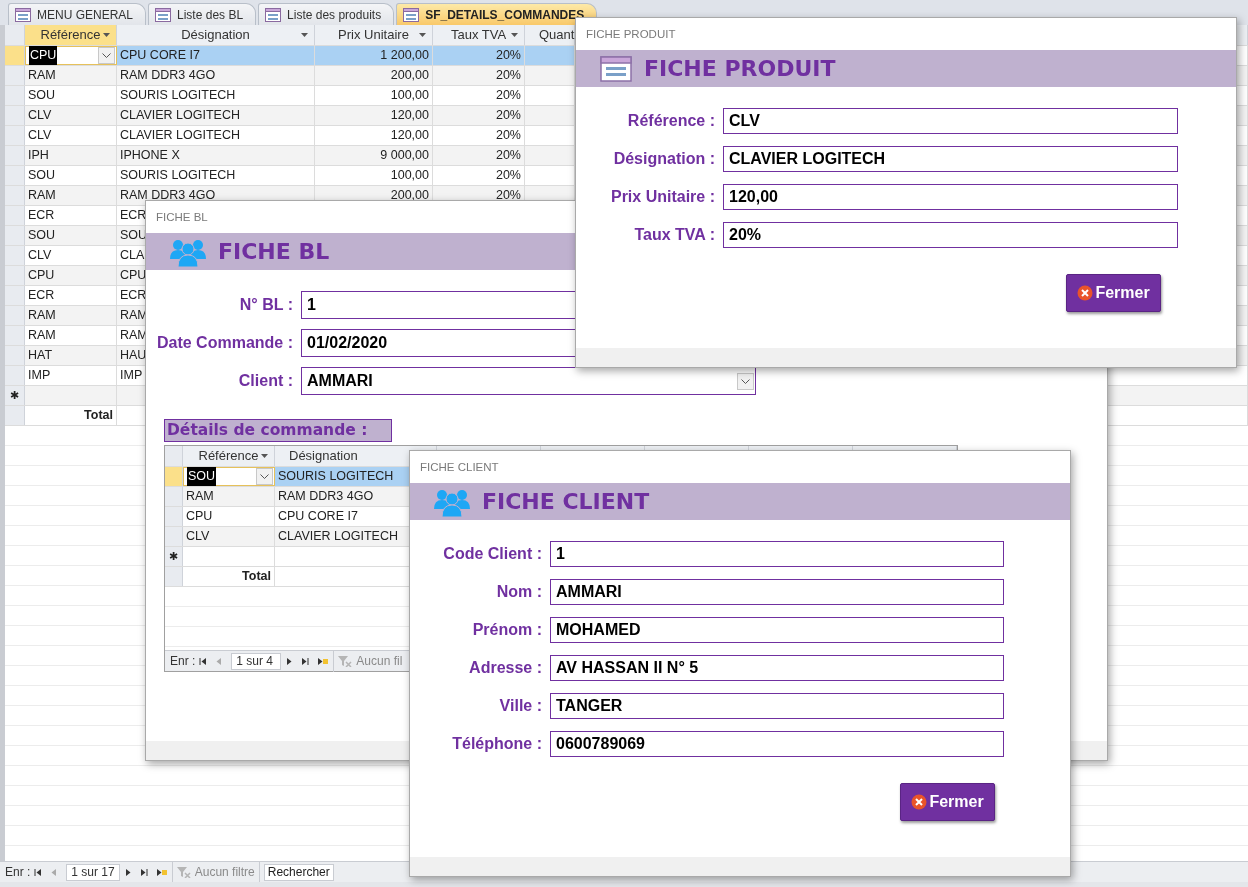 The width and height of the screenshot is (1248, 887). I want to click on input-field: 1, so click(777, 554).